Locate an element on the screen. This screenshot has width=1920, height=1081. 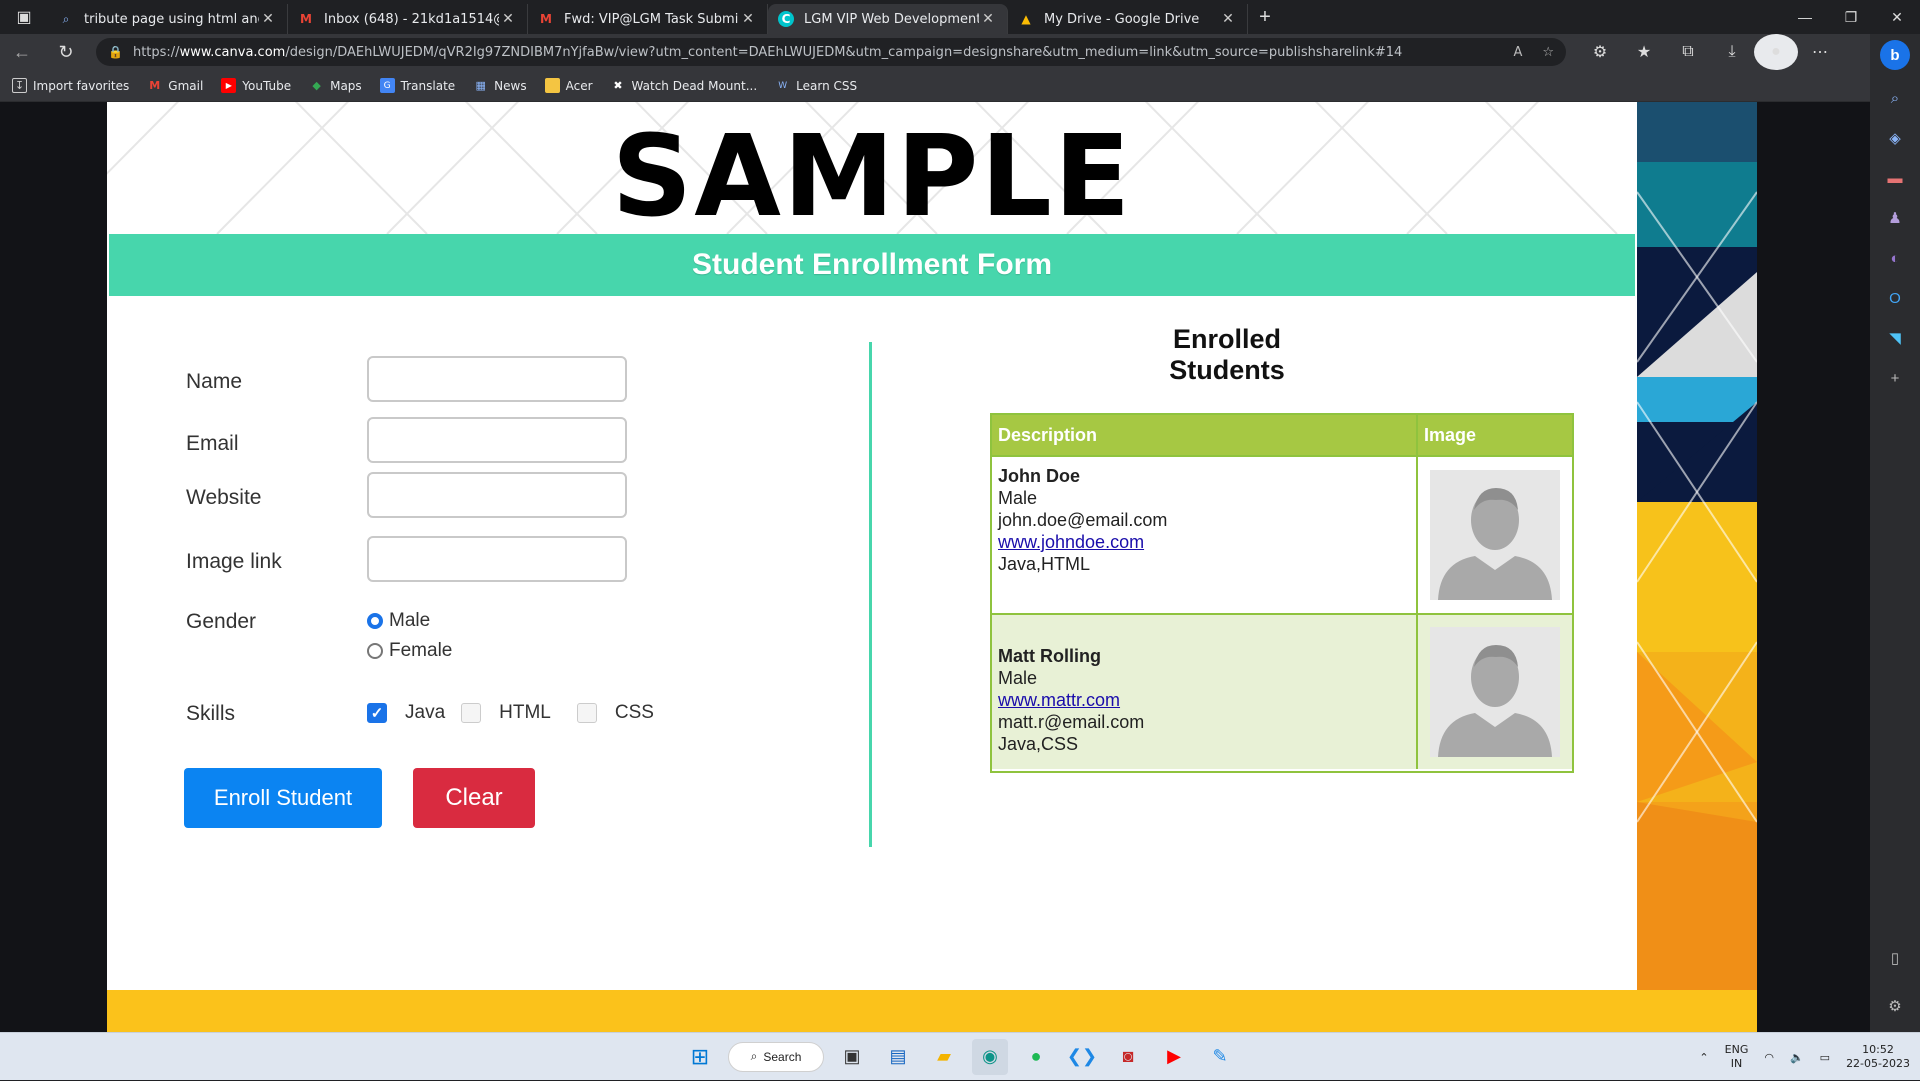
enroll-student-button: Enroll Student is located at coordinates (283, 798).